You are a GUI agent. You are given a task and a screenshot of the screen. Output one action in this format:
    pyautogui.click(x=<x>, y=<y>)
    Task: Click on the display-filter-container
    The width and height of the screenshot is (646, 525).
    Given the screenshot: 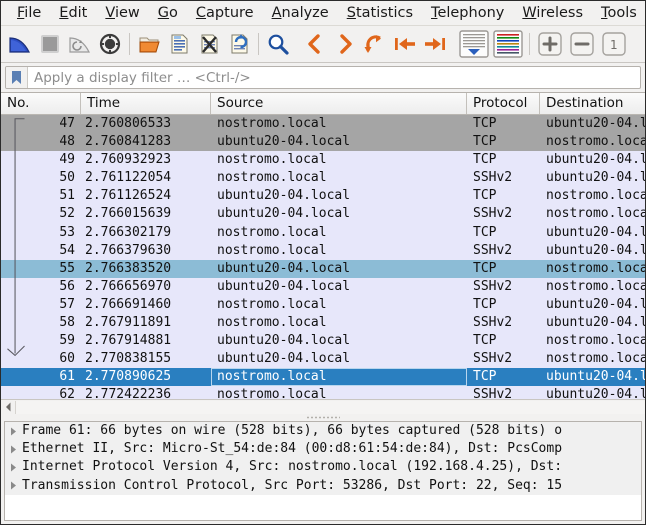 What is the action you would take?
    pyautogui.click(x=323, y=77)
    